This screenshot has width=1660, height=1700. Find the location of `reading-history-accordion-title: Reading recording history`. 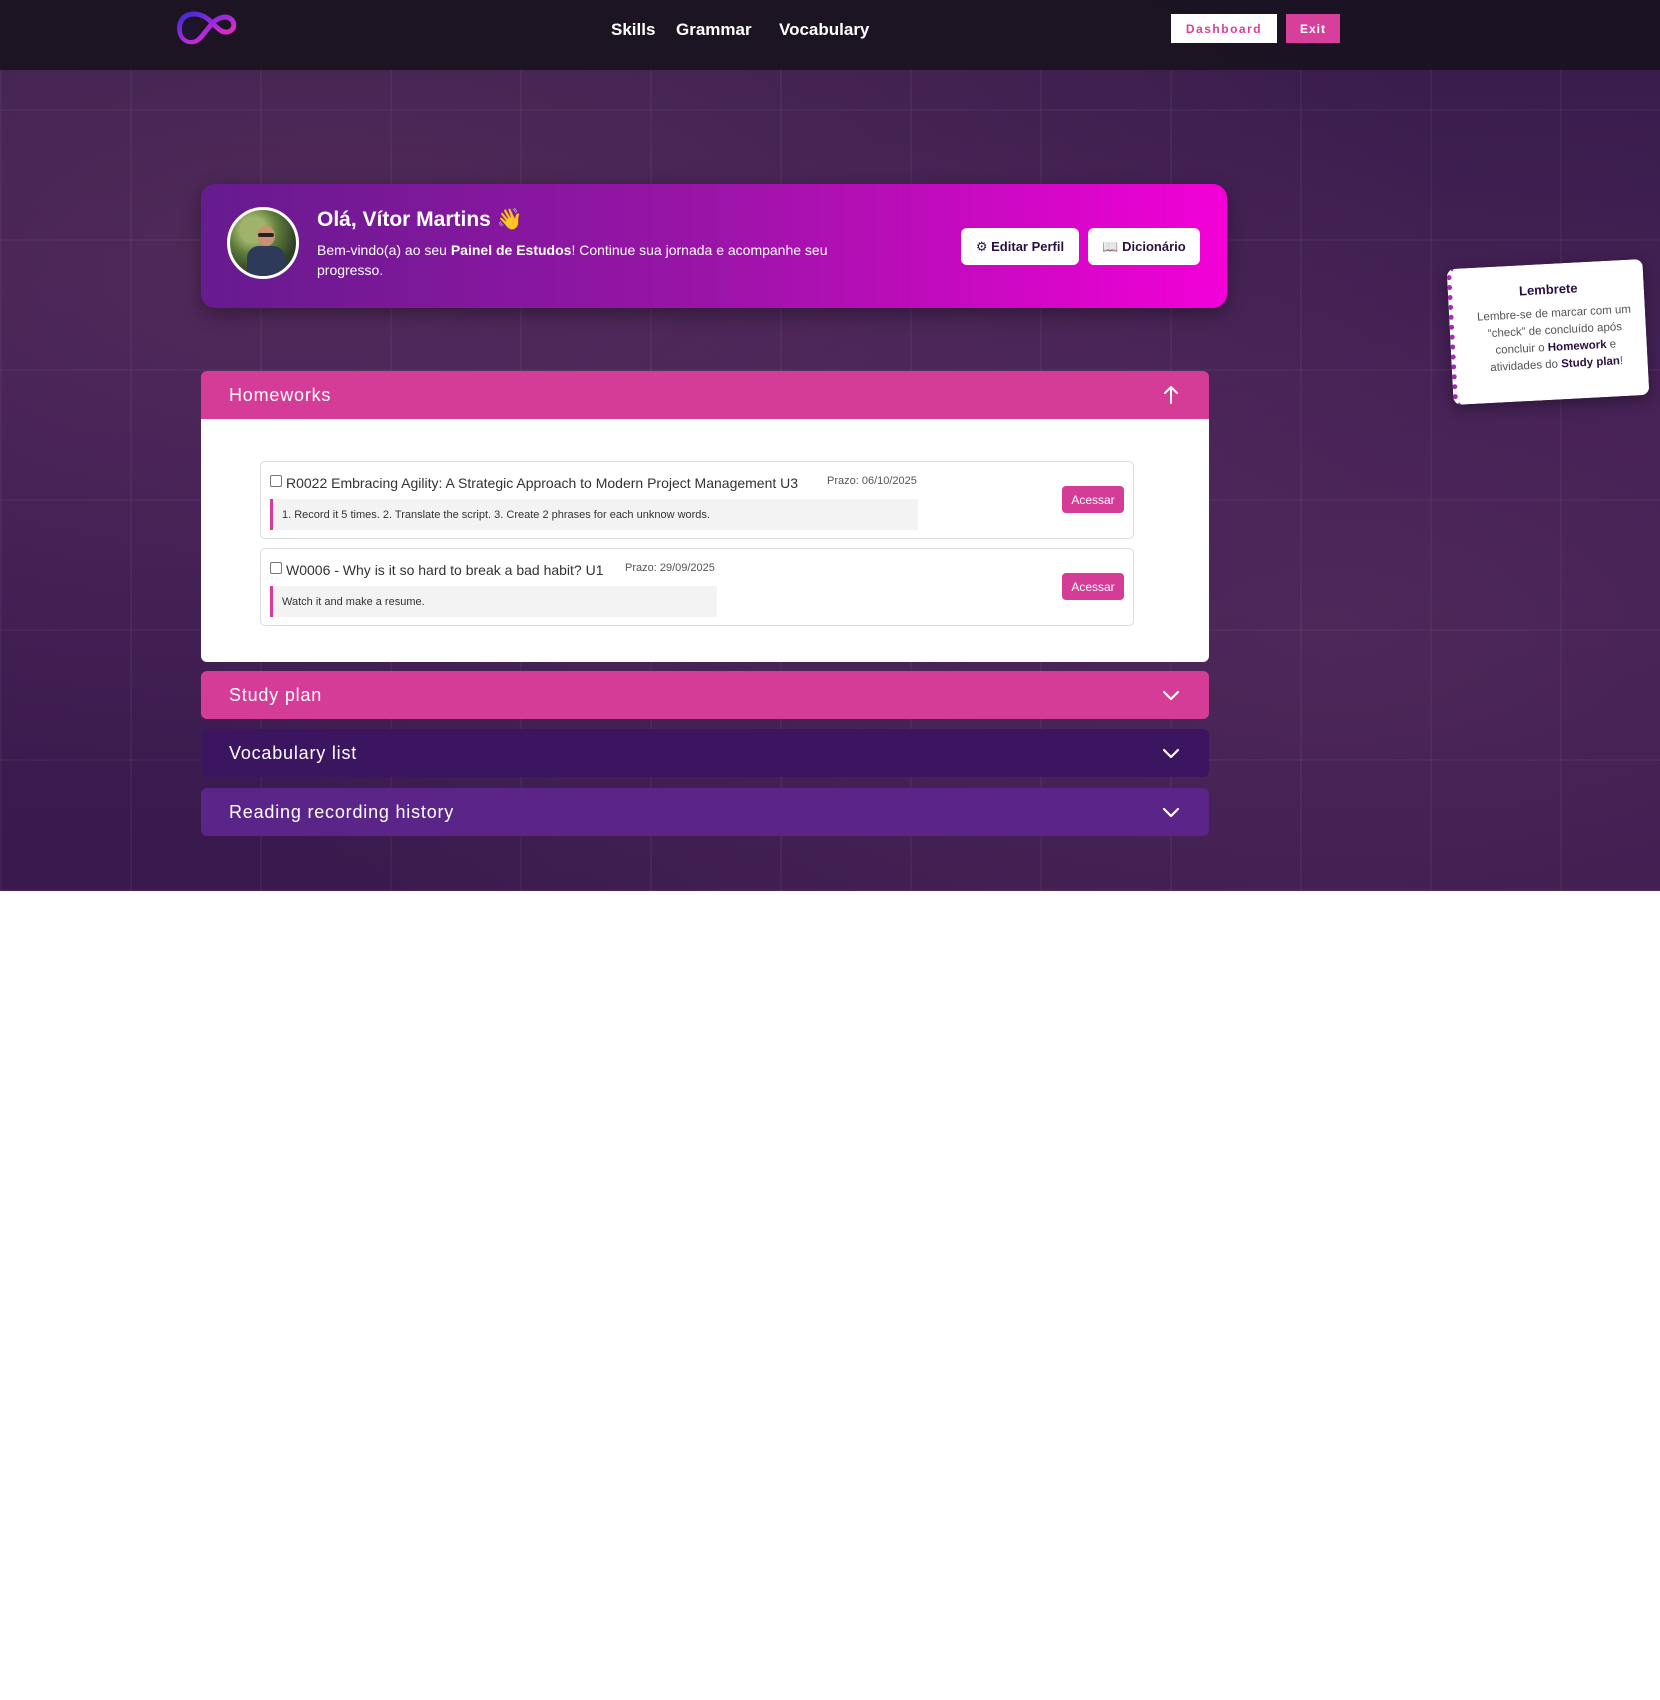

reading-history-accordion-title: Reading recording history is located at coordinates (342, 811).